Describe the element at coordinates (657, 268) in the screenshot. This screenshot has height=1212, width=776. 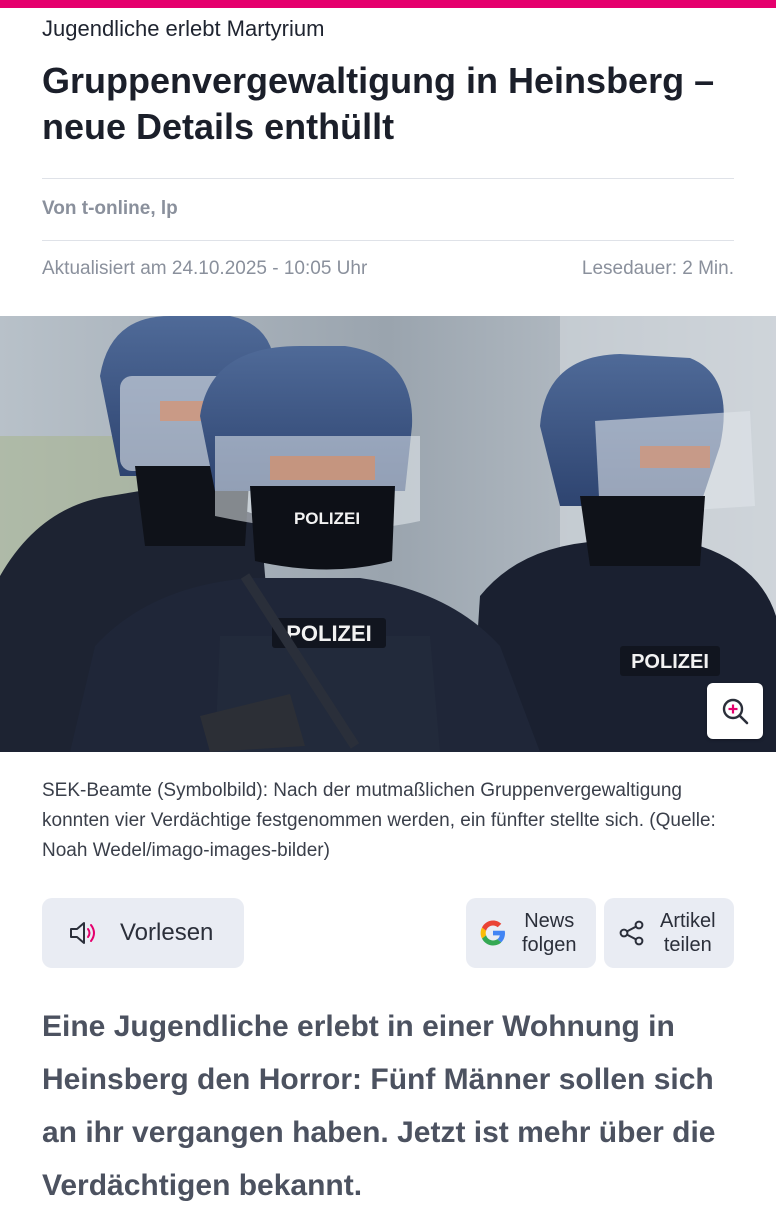
I see `reading-time: Lesedauer: 2 Min.` at that location.